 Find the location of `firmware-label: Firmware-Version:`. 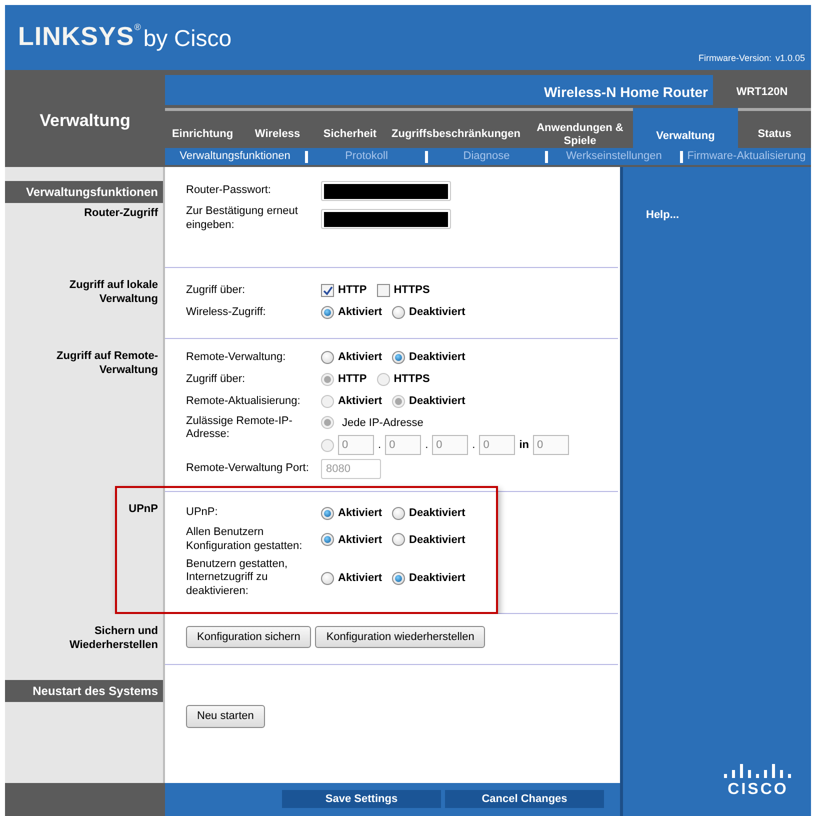

firmware-label: Firmware-Version: is located at coordinates (735, 58).